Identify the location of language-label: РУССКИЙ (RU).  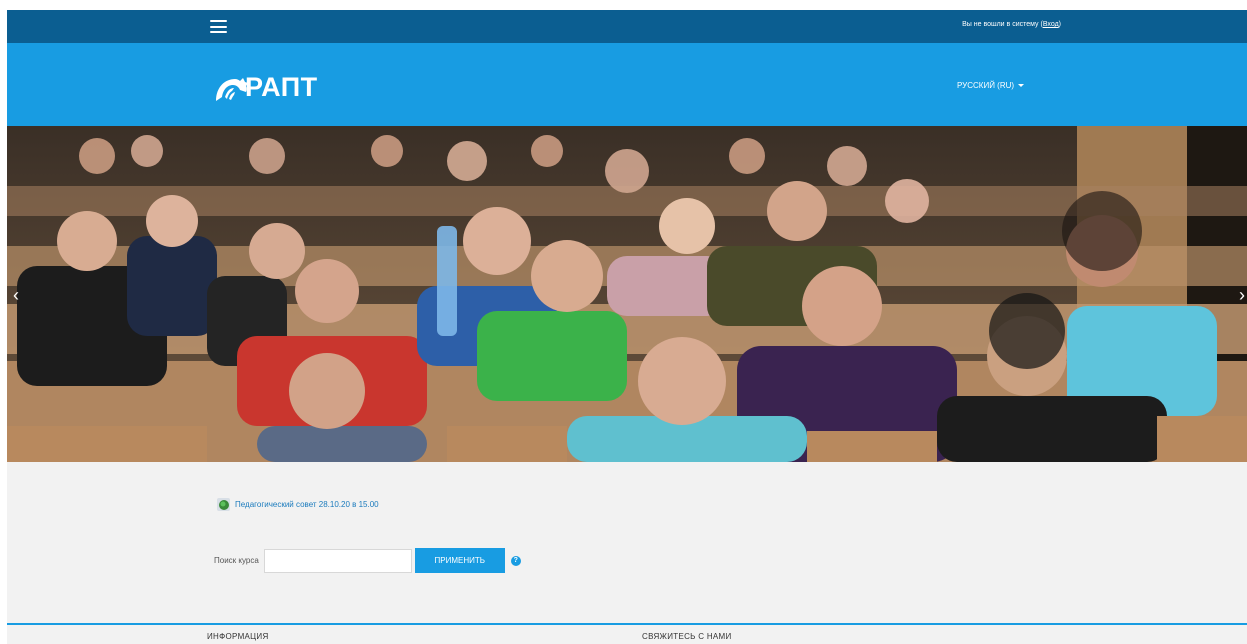
(986, 85).